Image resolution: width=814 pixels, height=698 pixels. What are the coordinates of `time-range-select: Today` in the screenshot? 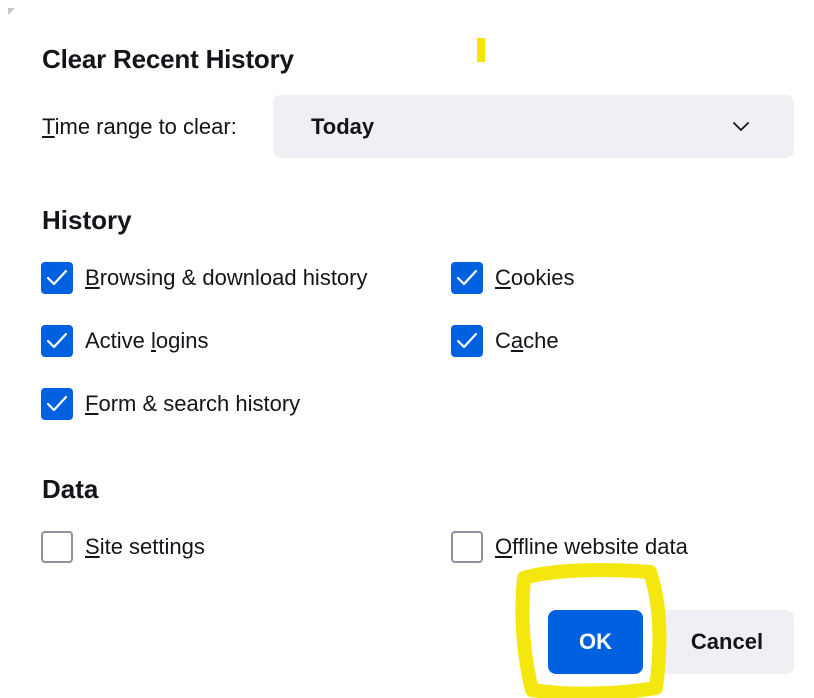 It's located at (533, 126).